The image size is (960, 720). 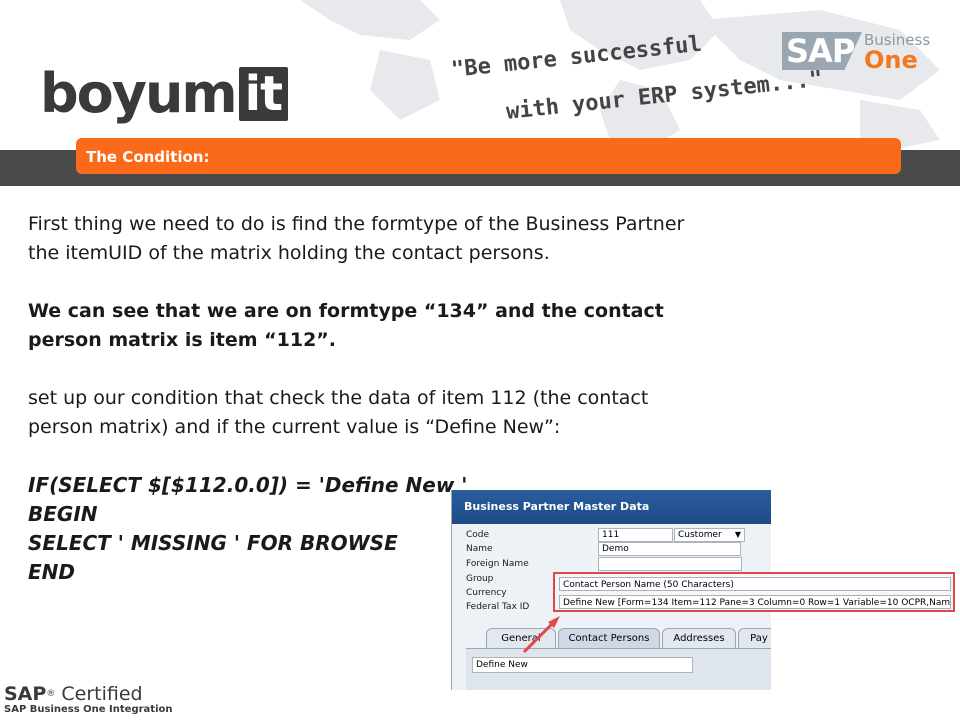 I want to click on section-title: The Condition:, so click(x=148, y=157).